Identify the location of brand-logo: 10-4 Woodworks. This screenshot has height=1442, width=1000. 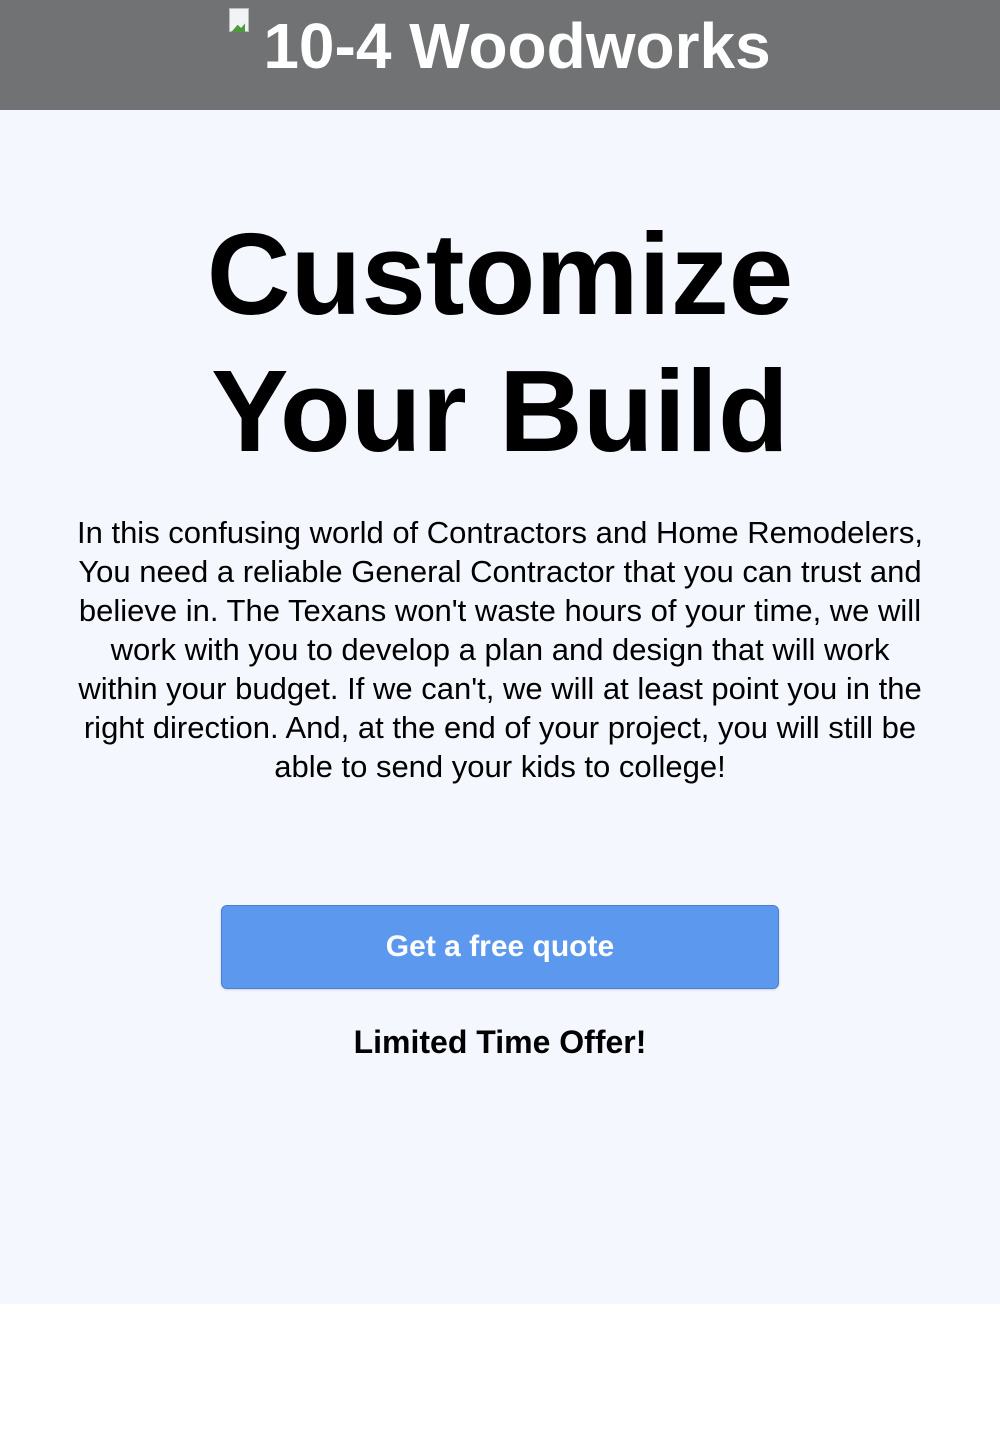
(500, 46).